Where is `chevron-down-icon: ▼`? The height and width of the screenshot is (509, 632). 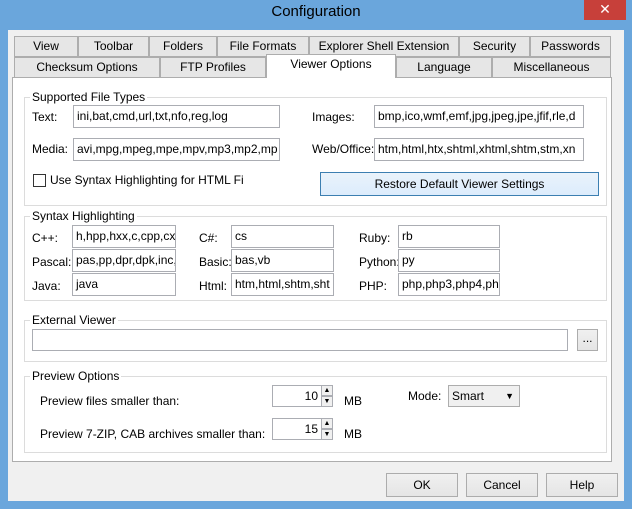
chevron-down-icon: ▼ is located at coordinates (509, 396).